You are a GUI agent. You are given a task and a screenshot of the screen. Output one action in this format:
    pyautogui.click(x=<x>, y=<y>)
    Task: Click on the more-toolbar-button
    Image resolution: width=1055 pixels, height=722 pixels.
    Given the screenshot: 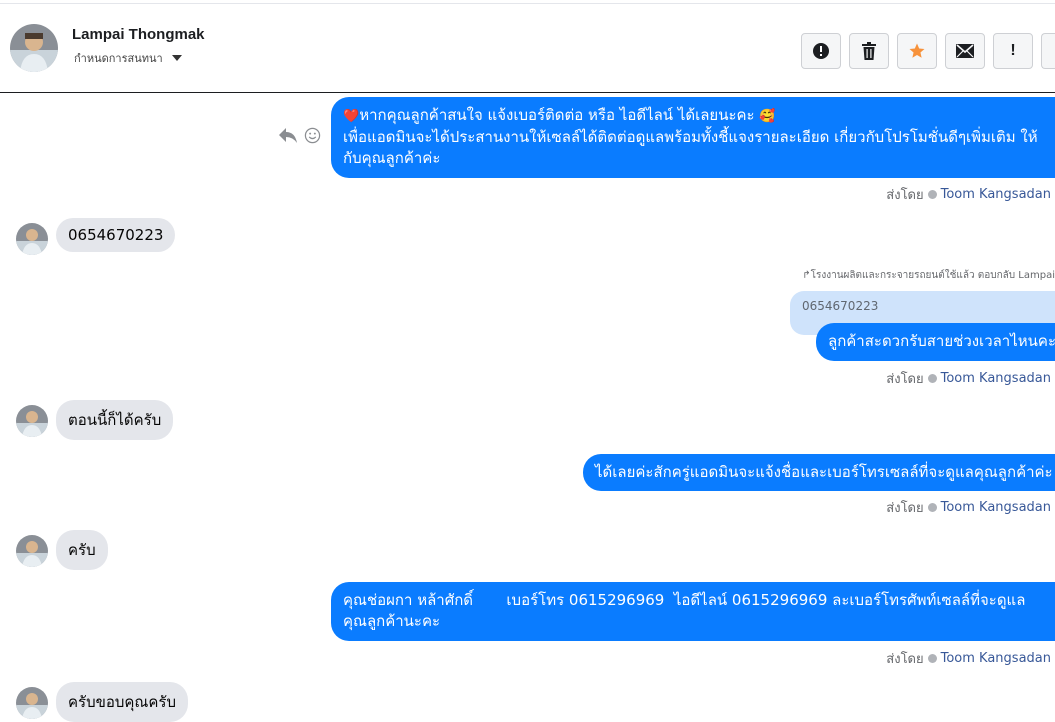 What is the action you would take?
    pyautogui.click(x=1048, y=51)
    